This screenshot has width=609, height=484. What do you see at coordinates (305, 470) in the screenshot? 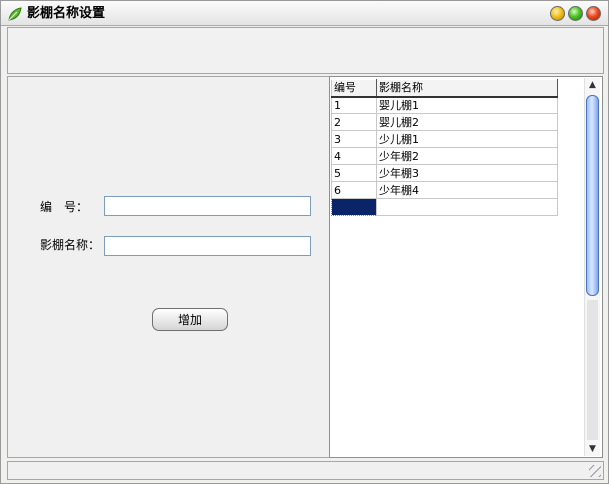
I see `status-bar` at bounding box center [305, 470].